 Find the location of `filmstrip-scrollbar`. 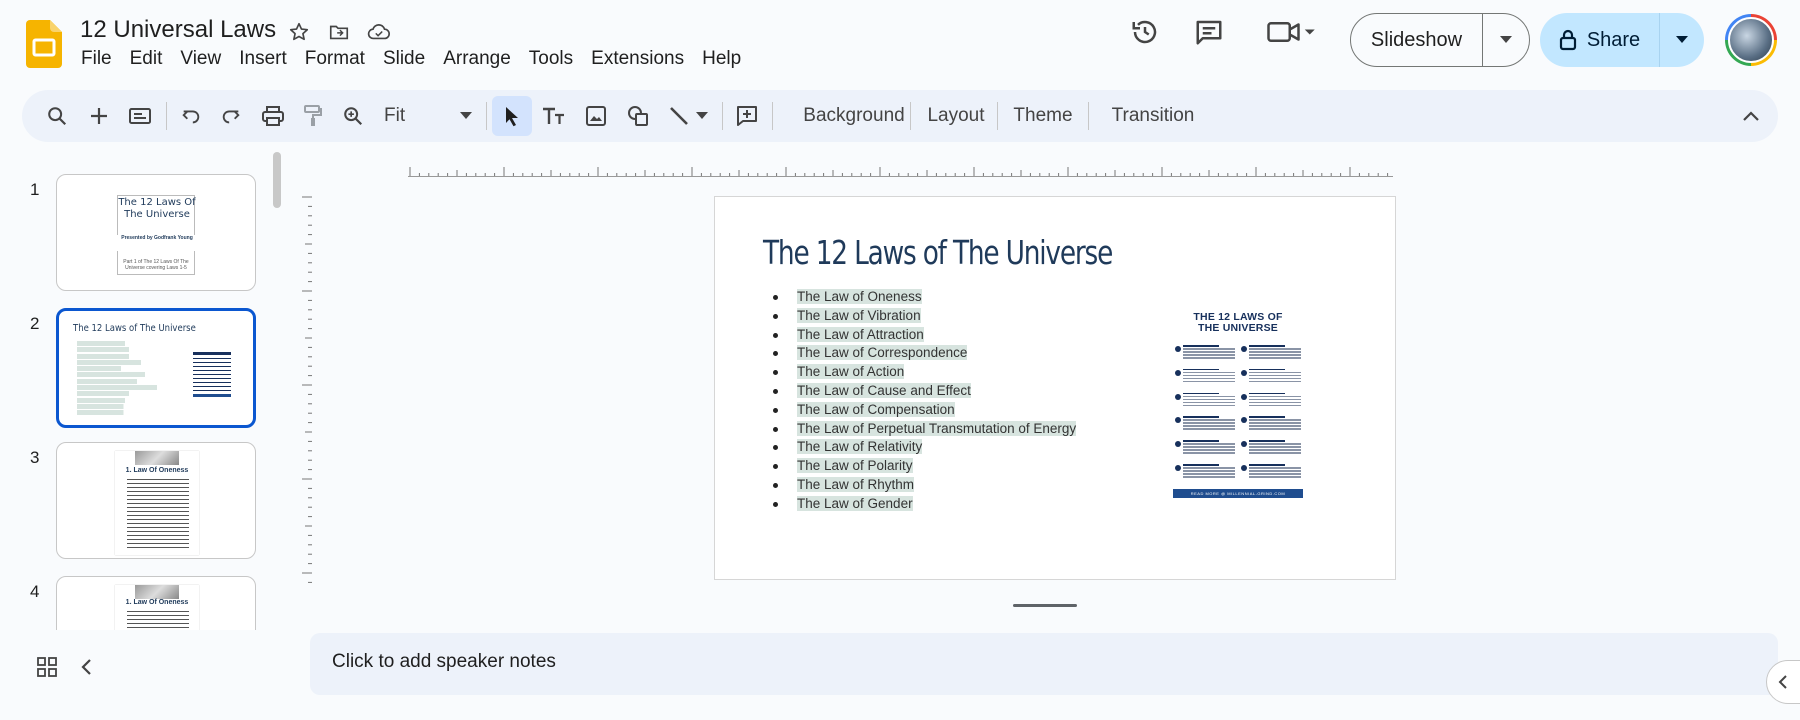

filmstrip-scrollbar is located at coordinates (277, 180).